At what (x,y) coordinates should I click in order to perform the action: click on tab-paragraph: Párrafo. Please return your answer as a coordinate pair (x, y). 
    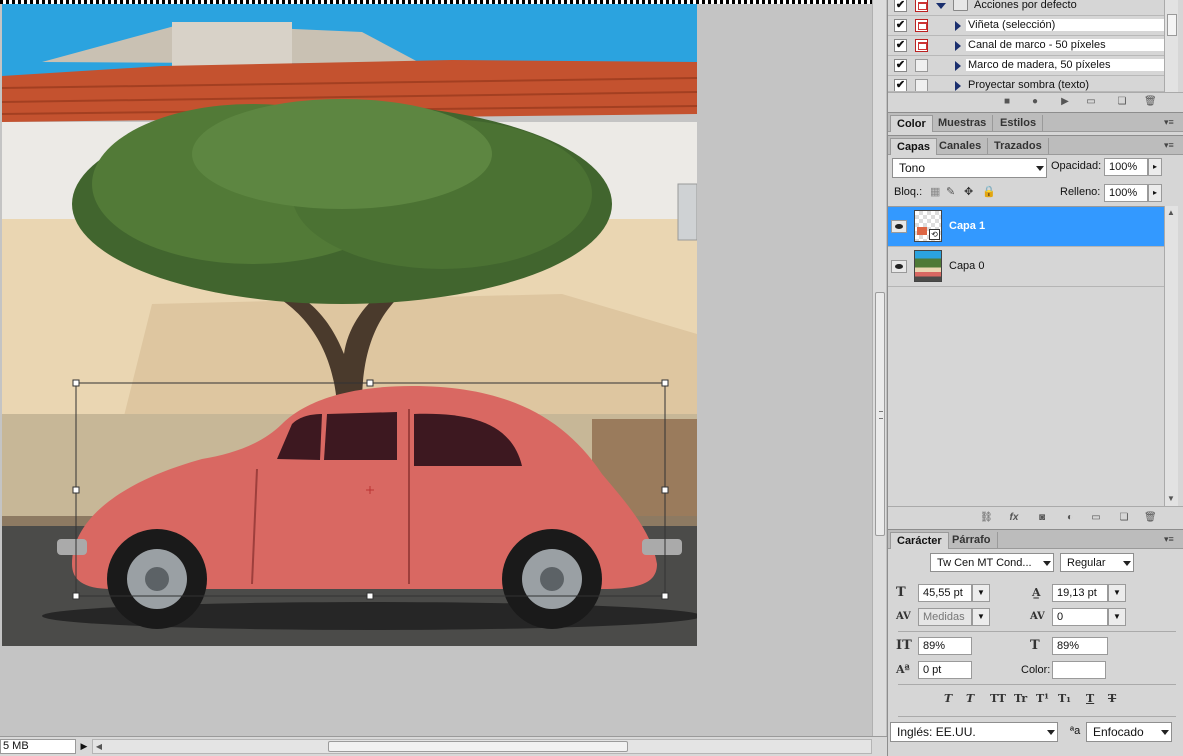
    Looking at the image, I should click on (972, 540).